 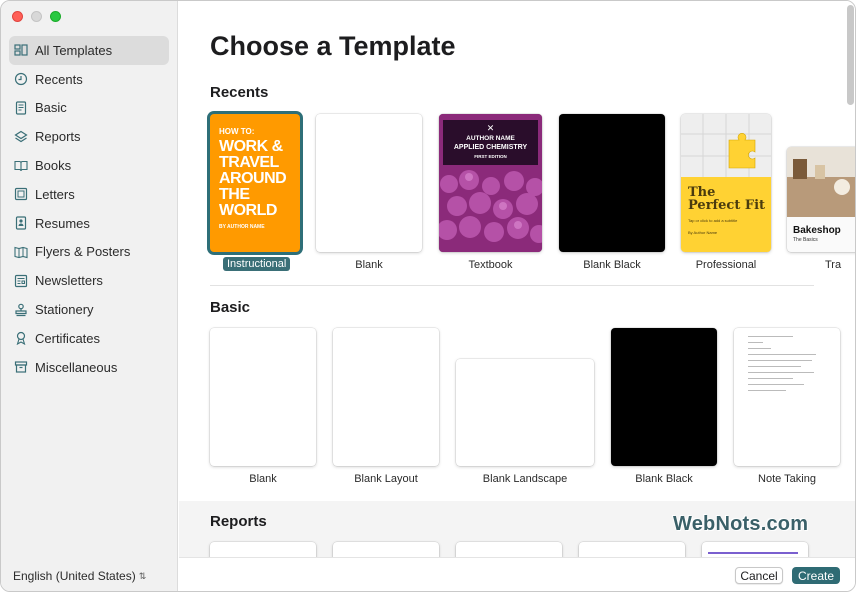 What do you see at coordinates (490, 138) in the screenshot?
I see `cover-text: AUTHOR NAME` at bounding box center [490, 138].